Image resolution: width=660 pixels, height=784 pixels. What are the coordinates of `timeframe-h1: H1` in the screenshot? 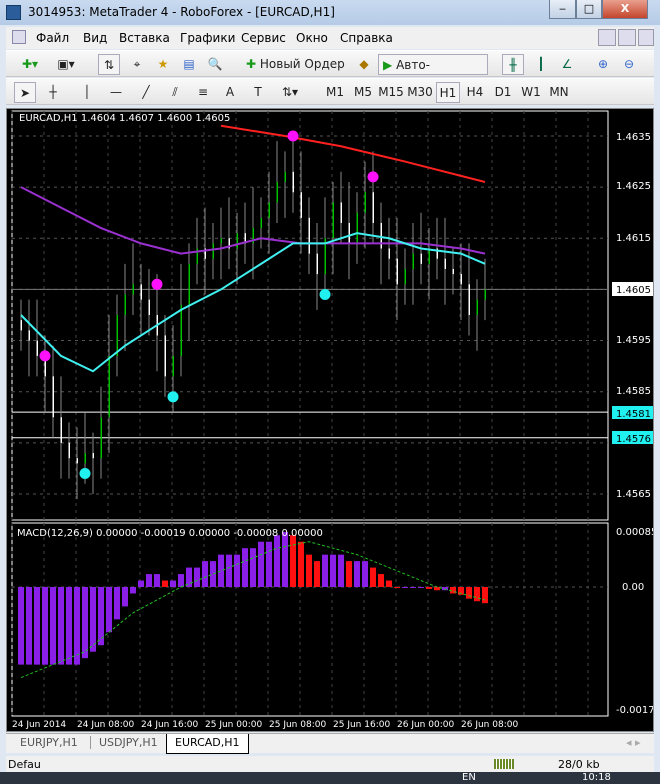 It's located at (448, 92).